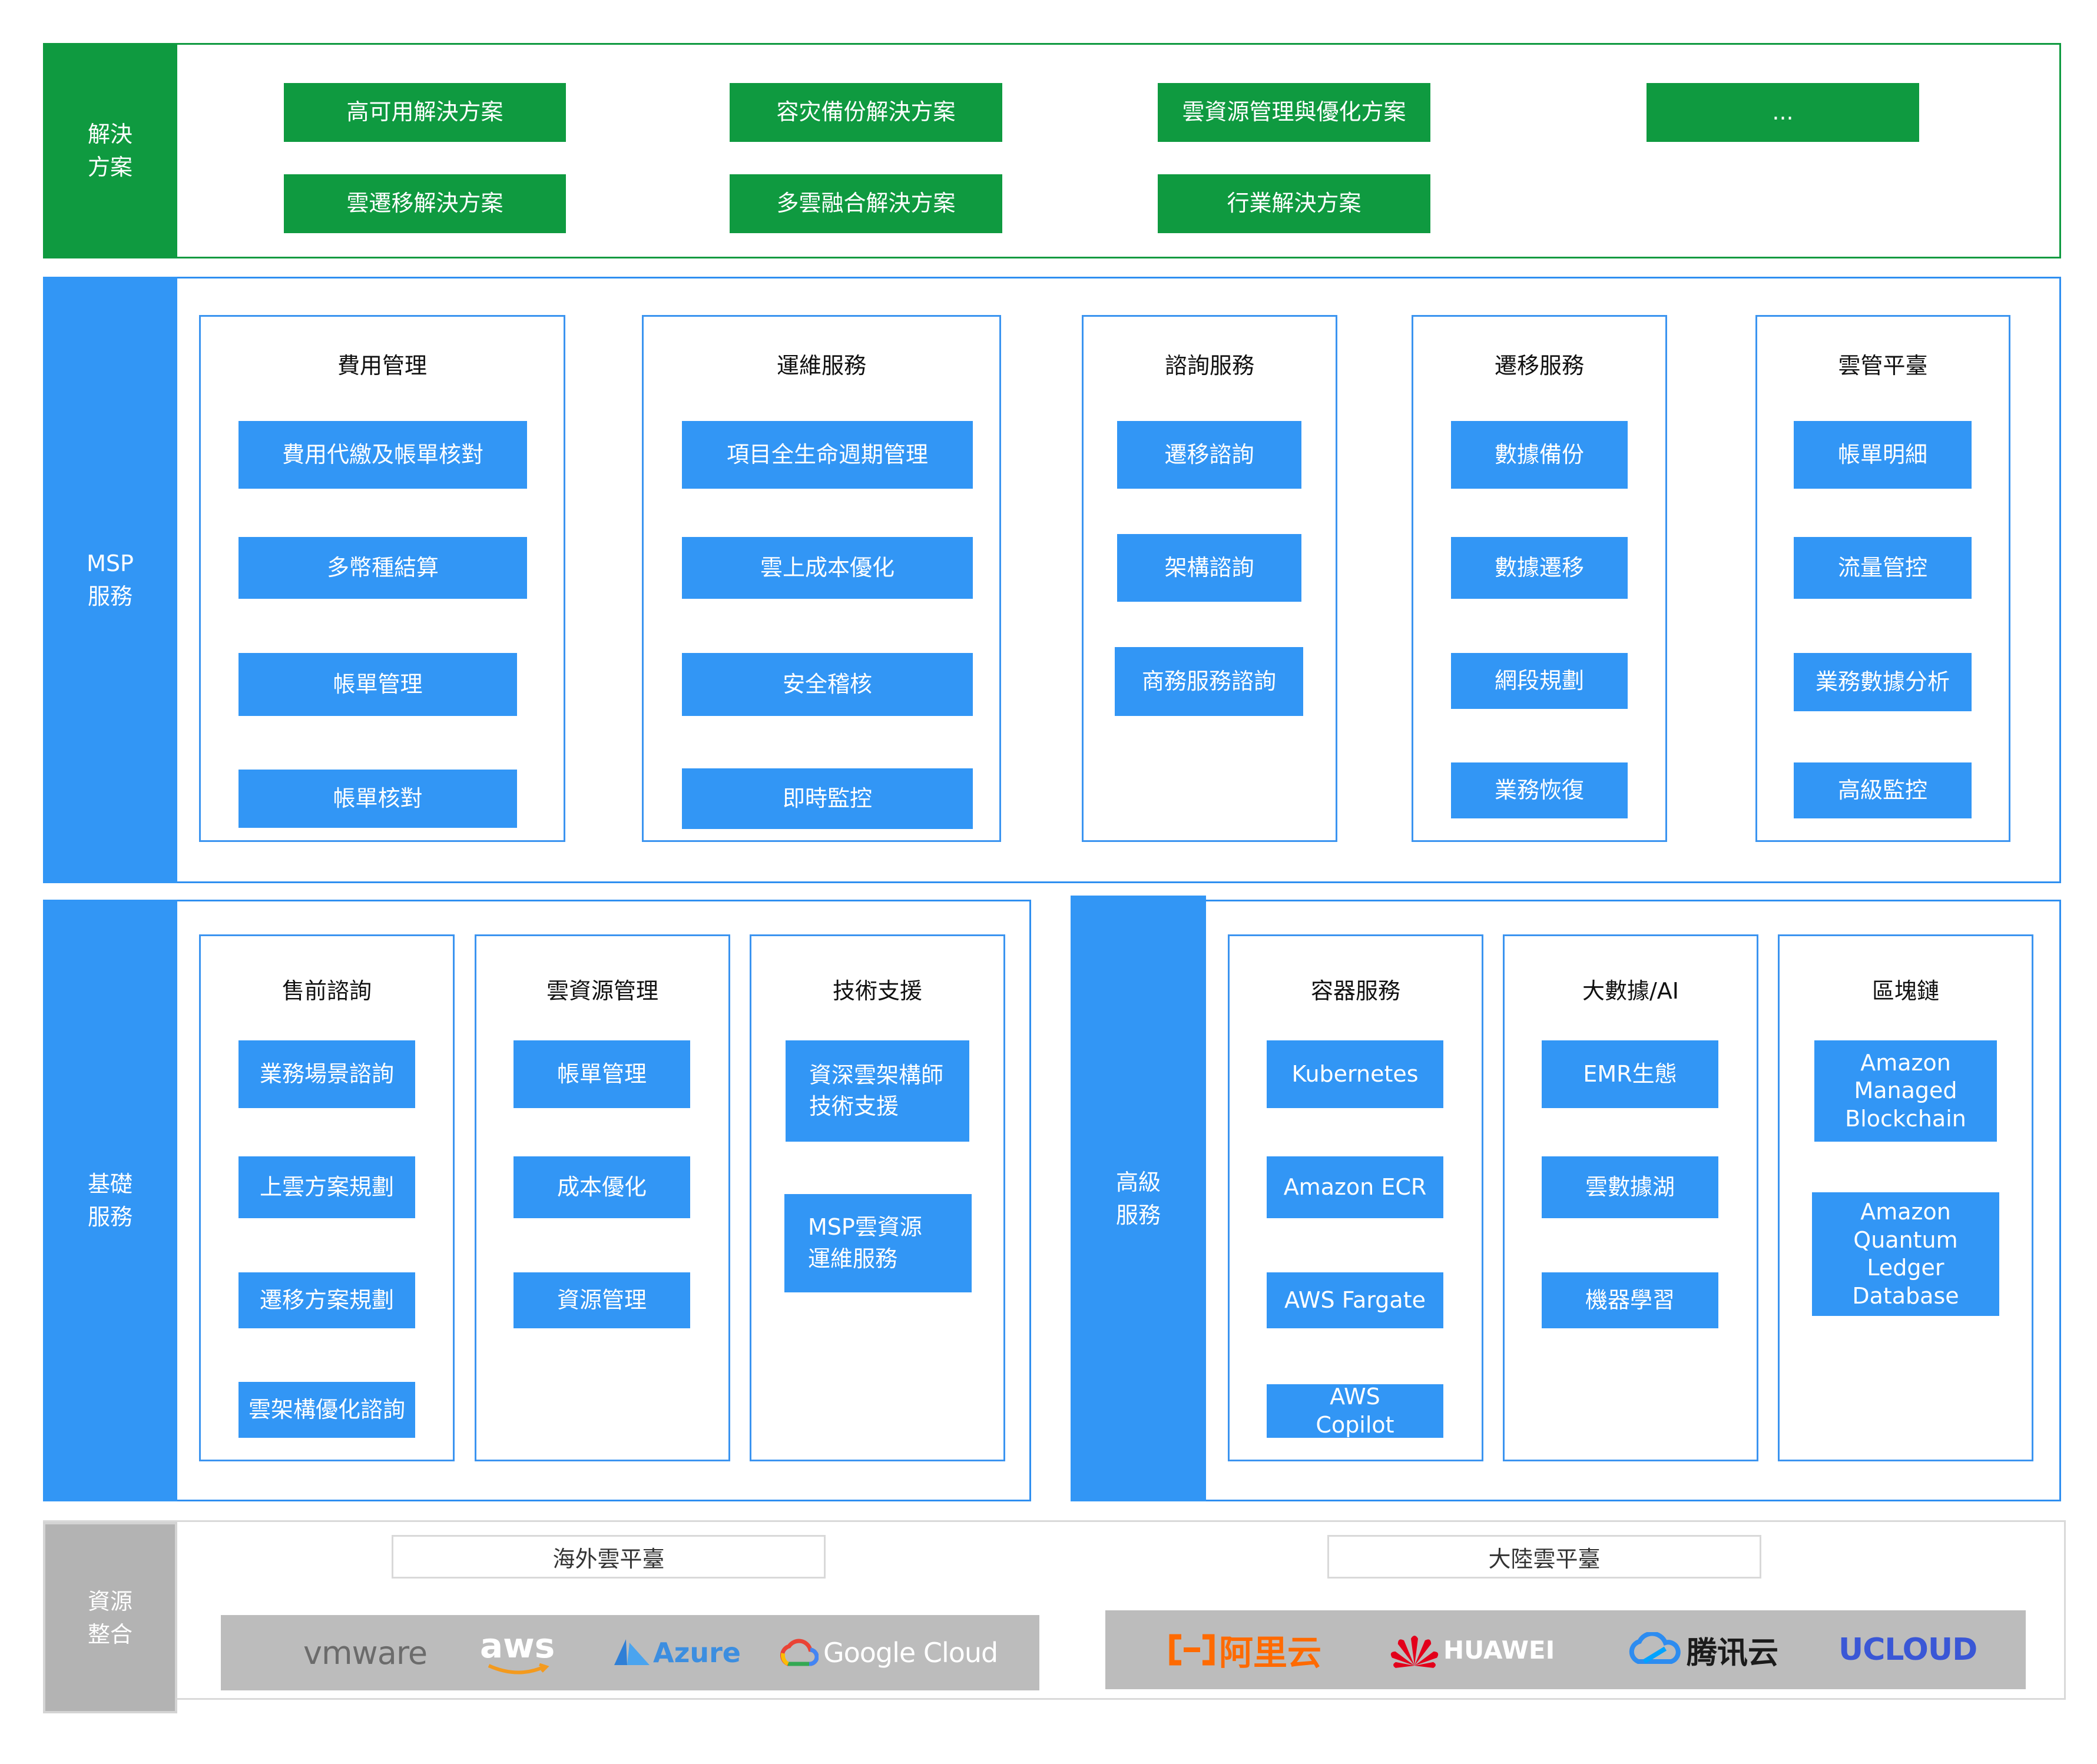 This screenshot has height=1764, width=2097. I want to click on msp-platform-item: 流量管控, so click(1883, 568).